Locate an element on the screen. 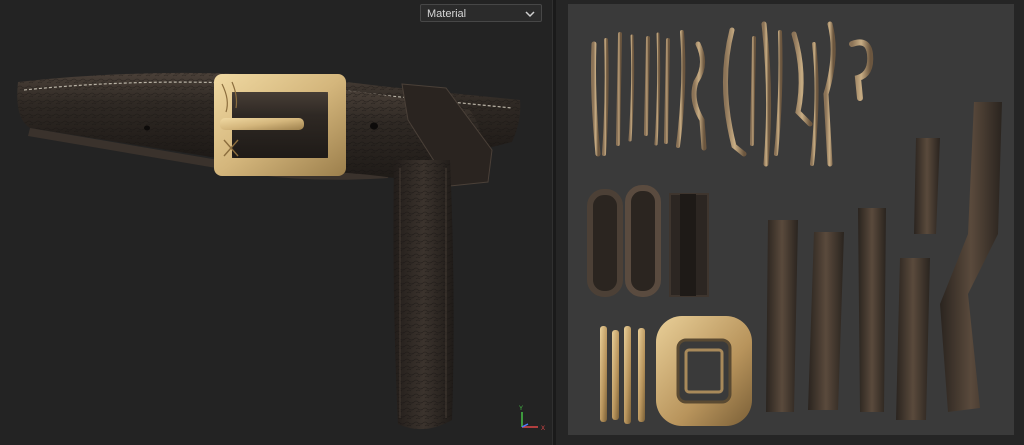 The width and height of the screenshot is (1024, 445). axis-gizmo-icon: Y X is located at coordinates (532, 419).